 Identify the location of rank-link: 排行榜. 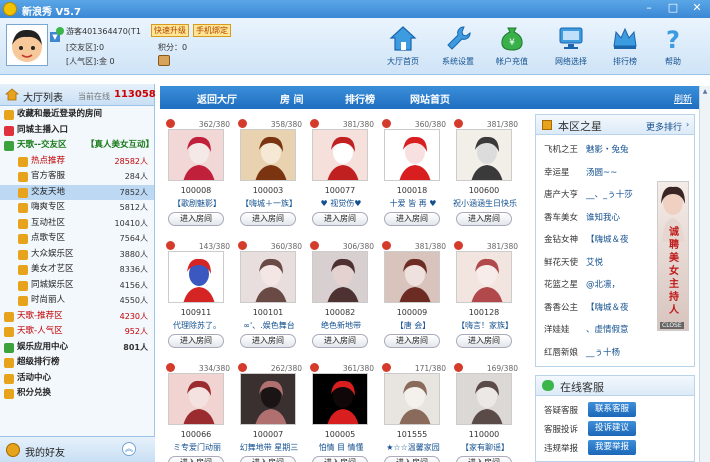
(360, 98).